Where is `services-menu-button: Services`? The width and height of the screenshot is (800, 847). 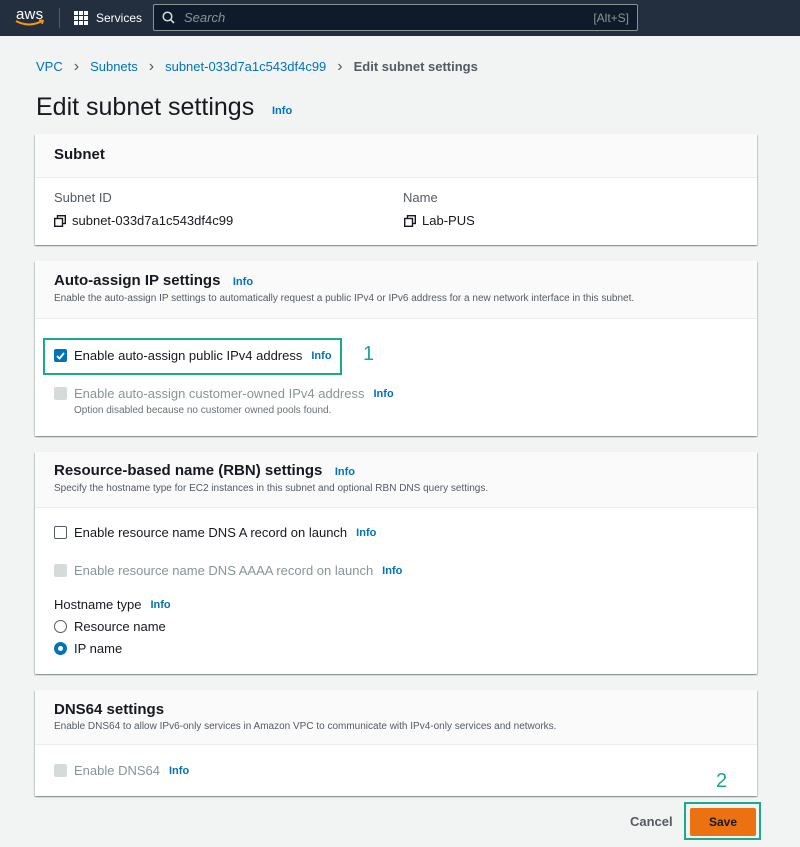 services-menu-button: Services is located at coordinates (108, 18).